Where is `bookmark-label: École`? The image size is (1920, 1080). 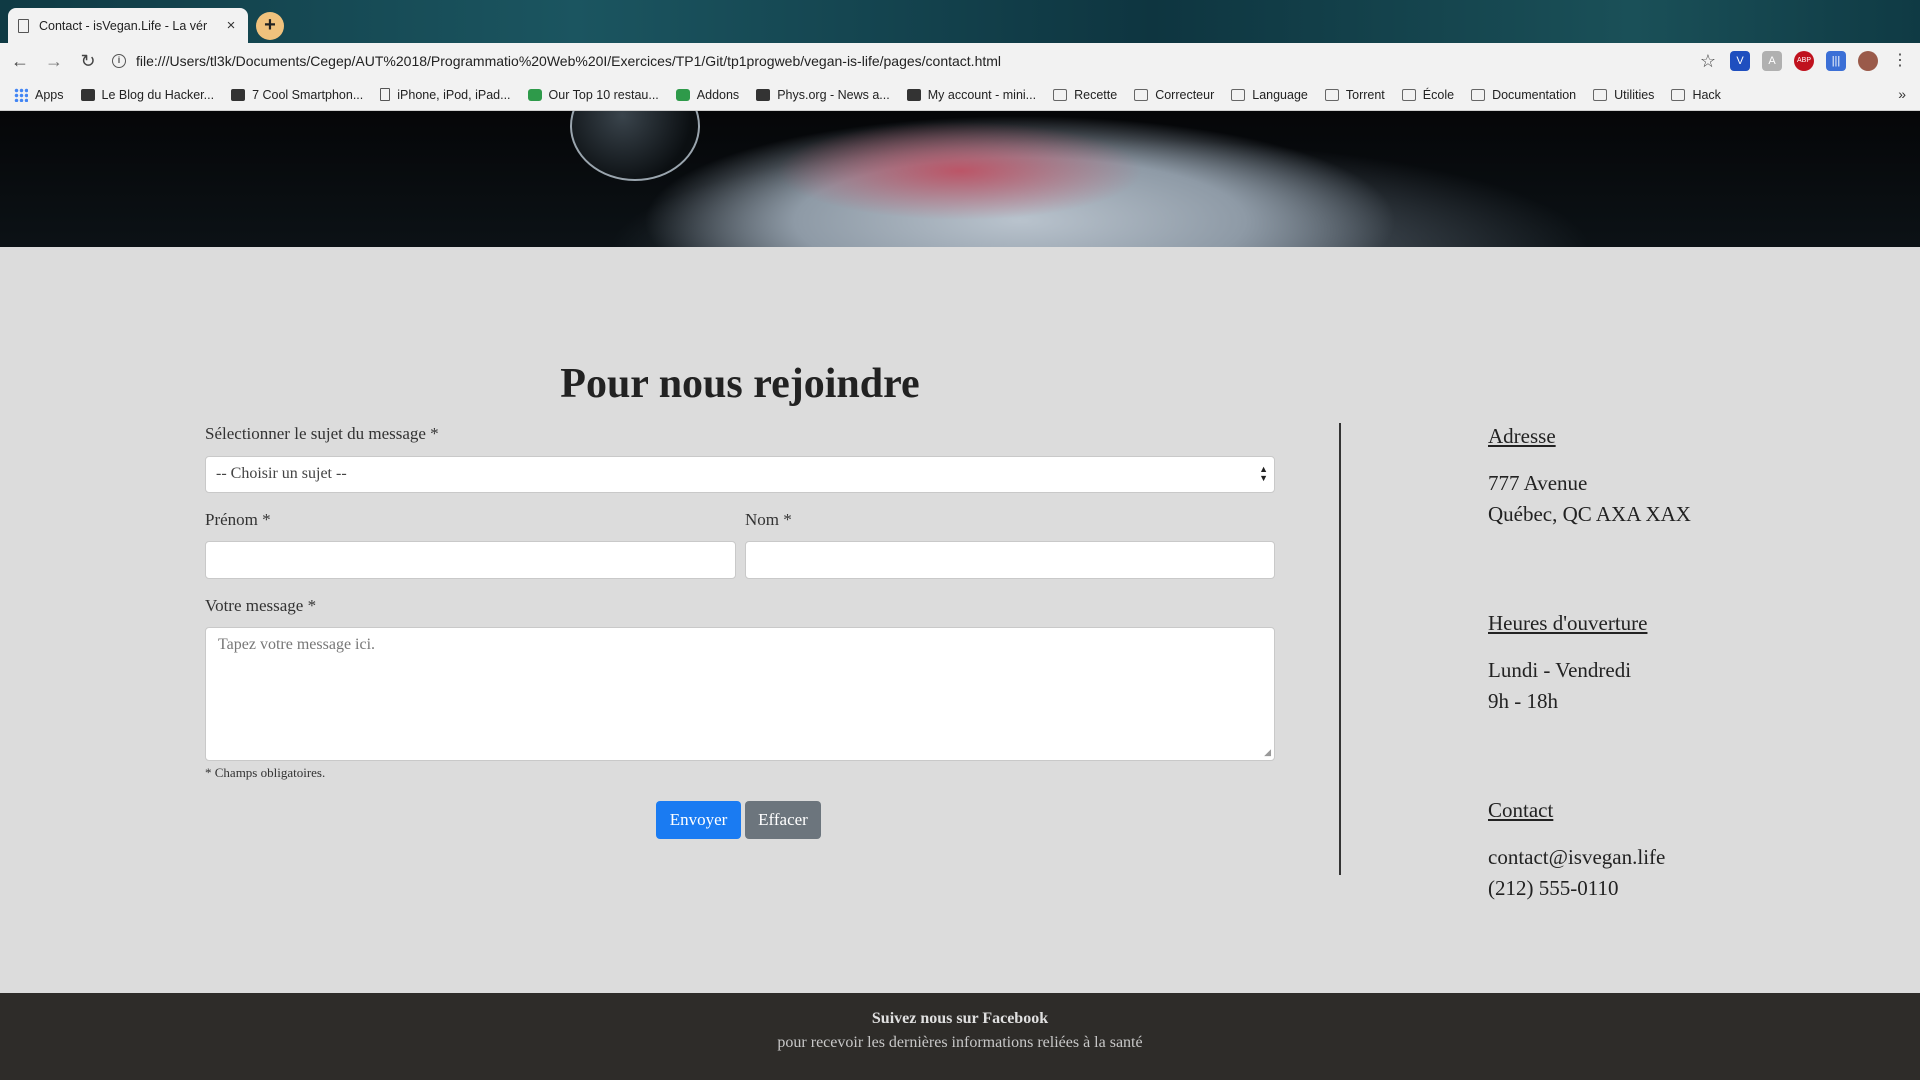 bookmark-label: École is located at coordinates (1438, 94).